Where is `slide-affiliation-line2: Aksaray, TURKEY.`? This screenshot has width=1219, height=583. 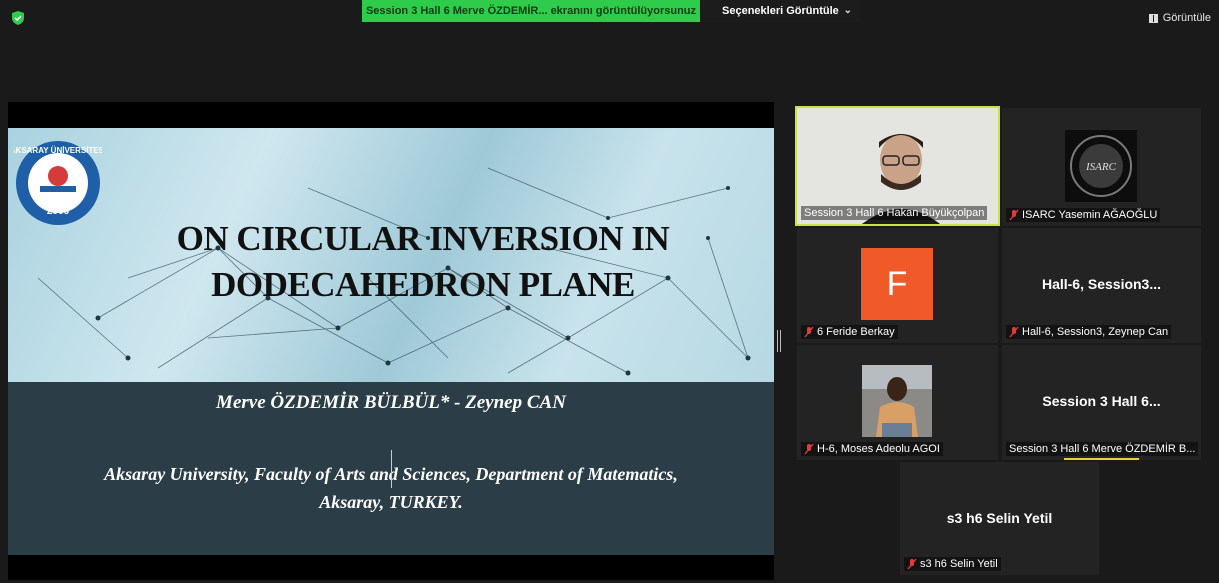 slide-affiliation-line2: Aksaray, TURKEY. is located at coordinates (391, 502).